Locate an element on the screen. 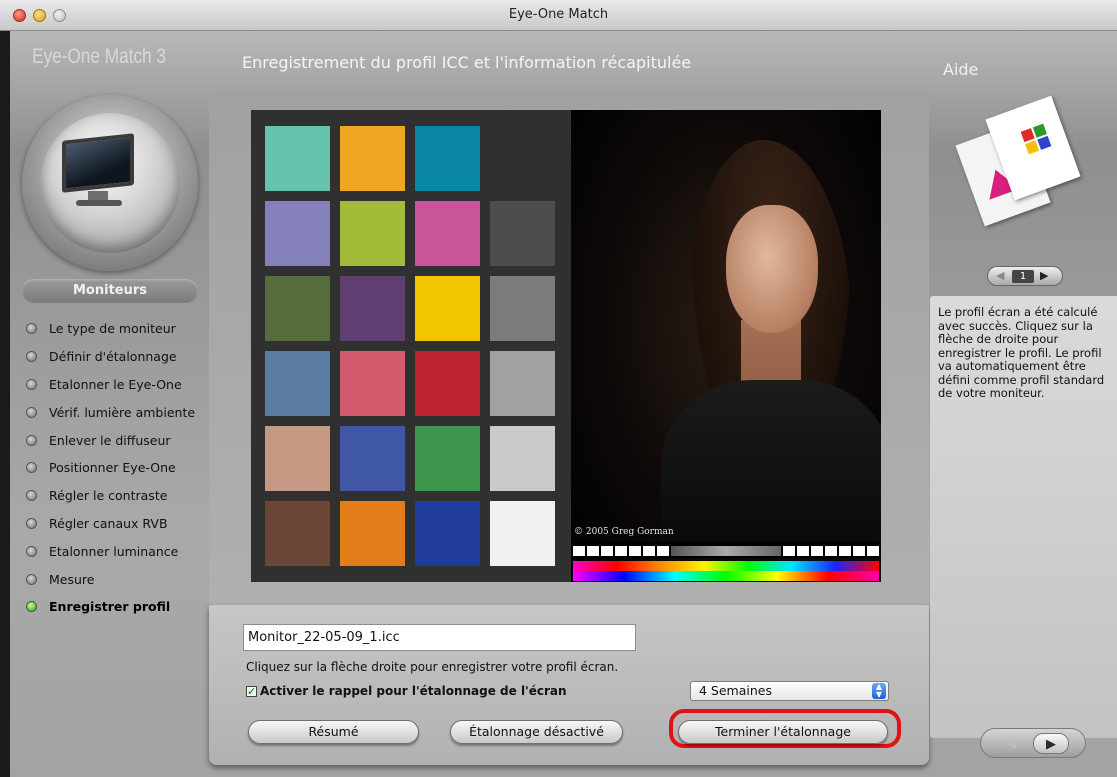 Image resolution: width=1117 pixels, height=777 pixels. finish-calibration-button: Terminer l'étalonnage is located at coordinates (783, 732).